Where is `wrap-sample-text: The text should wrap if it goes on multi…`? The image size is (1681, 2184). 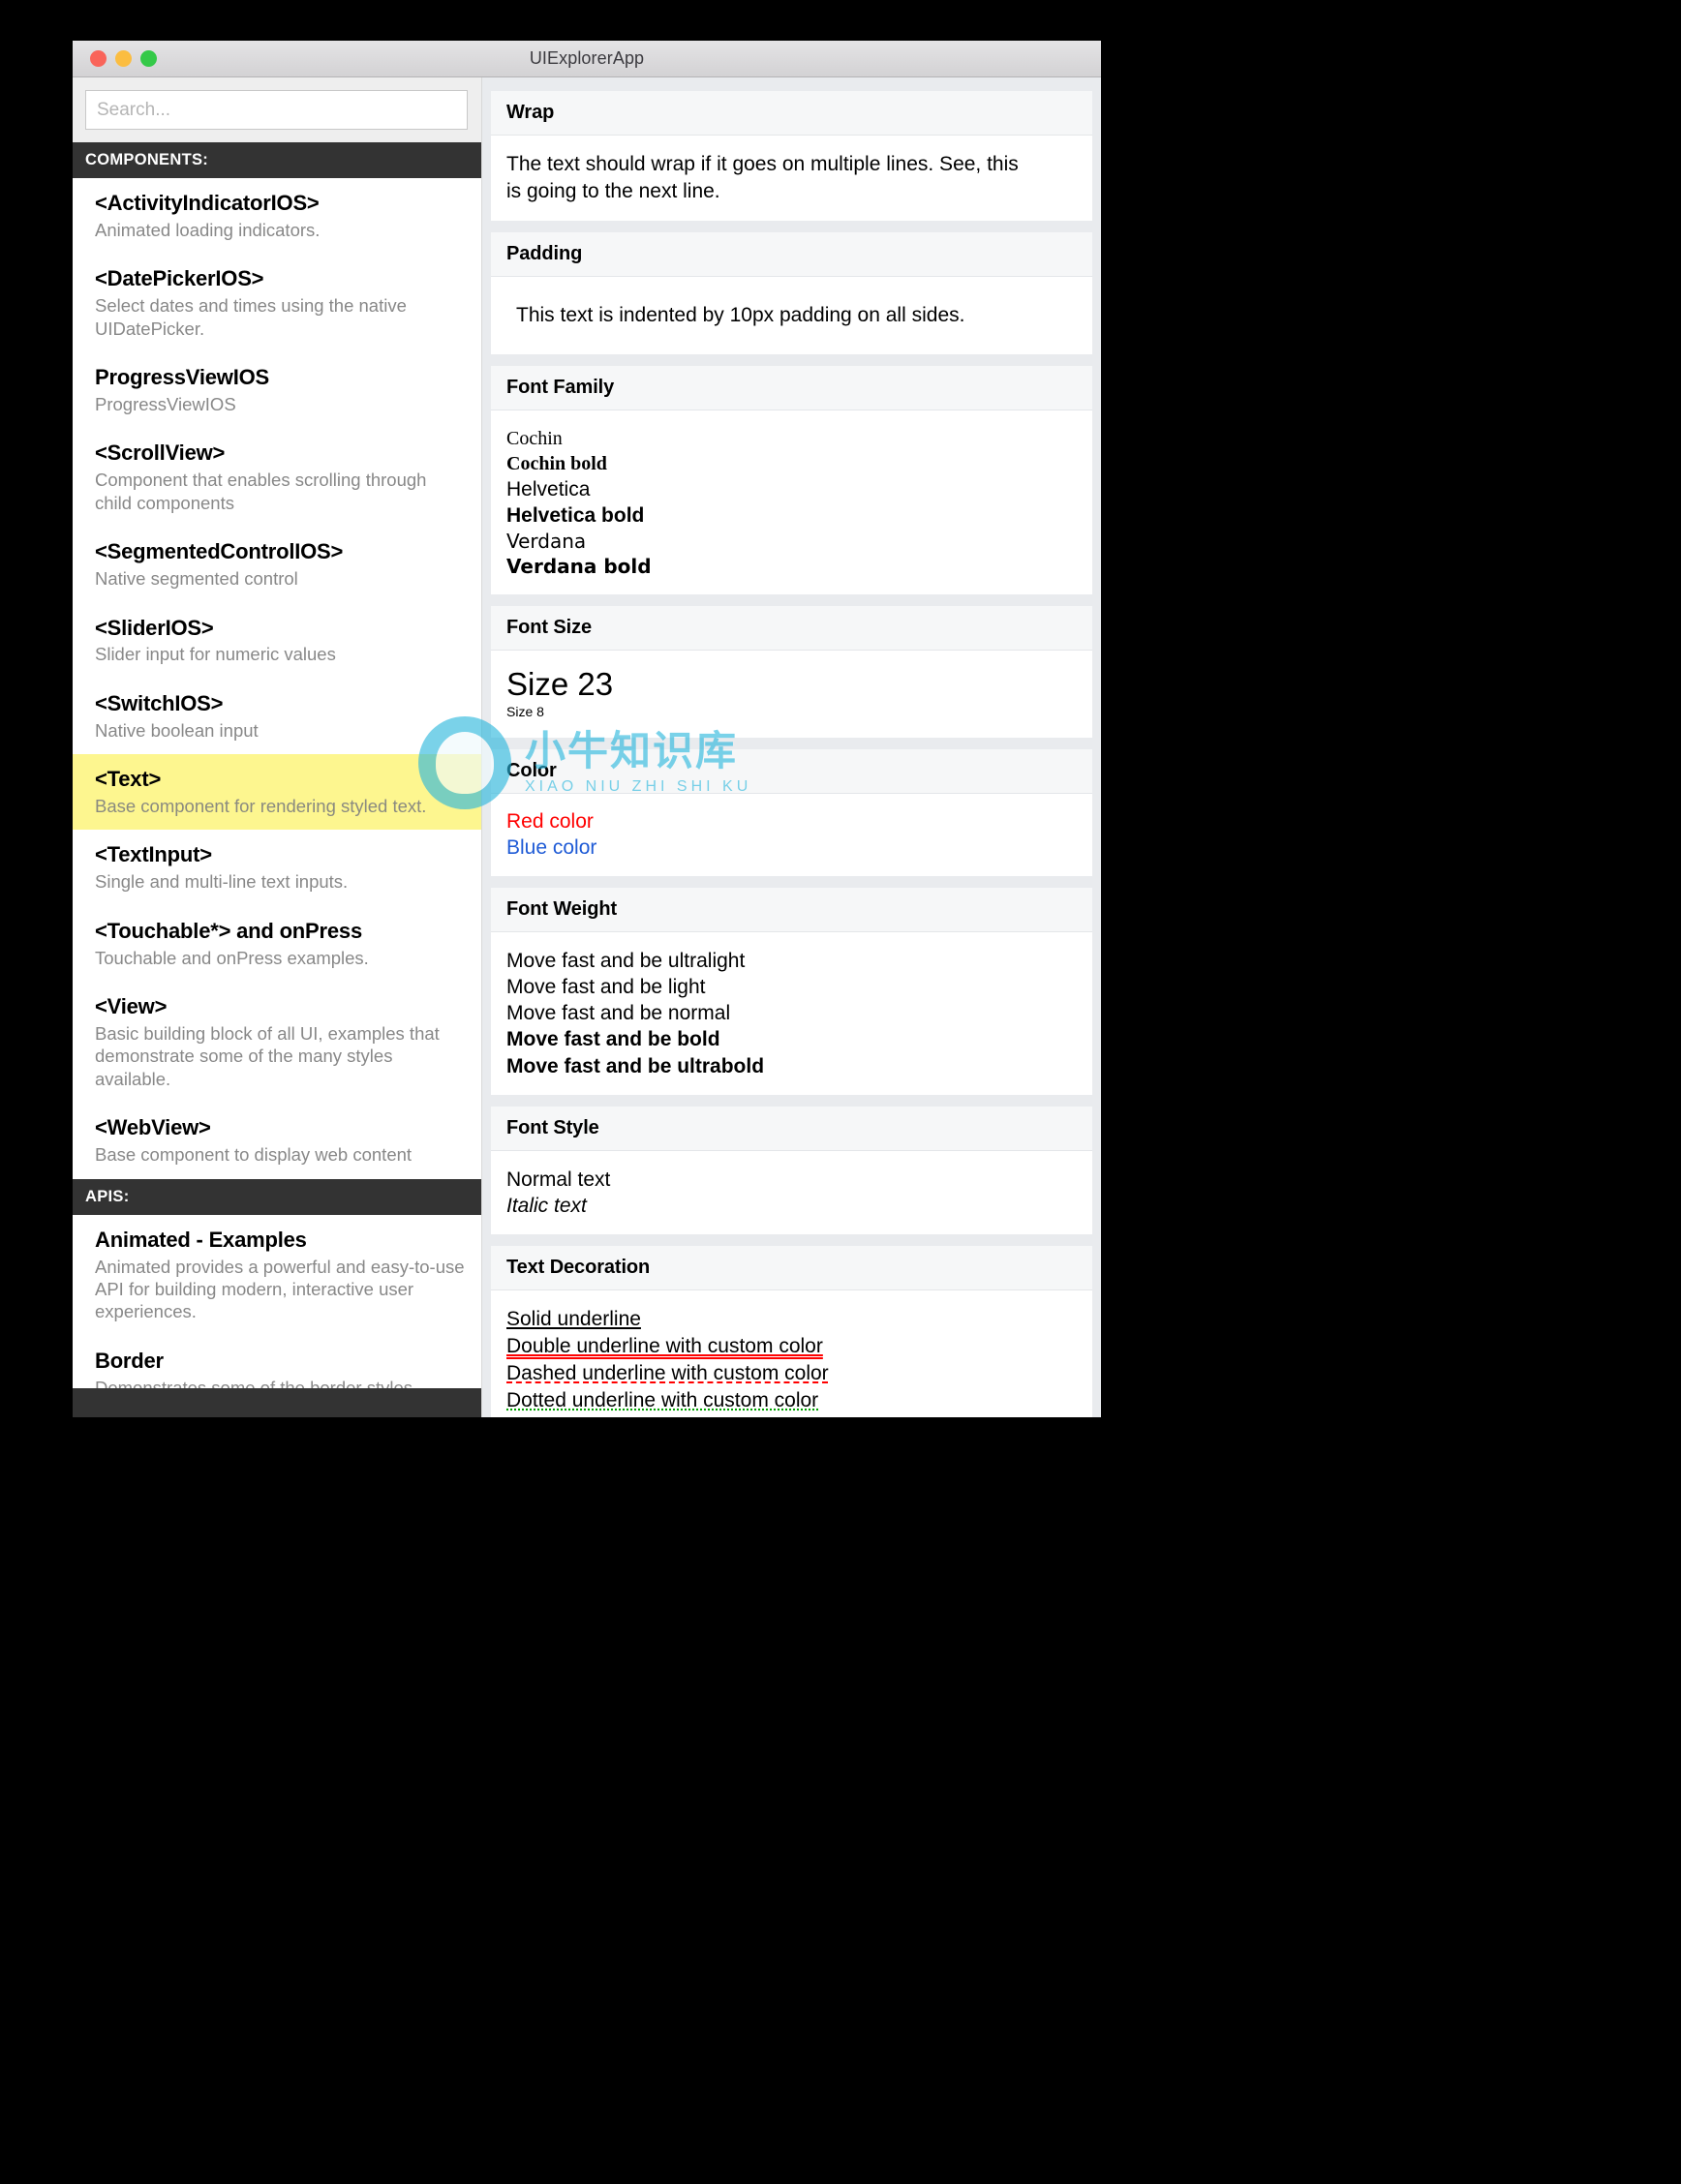 wrap-sample-text: The text should wrap if it goes on multi… is located at coordinates (762, 178).